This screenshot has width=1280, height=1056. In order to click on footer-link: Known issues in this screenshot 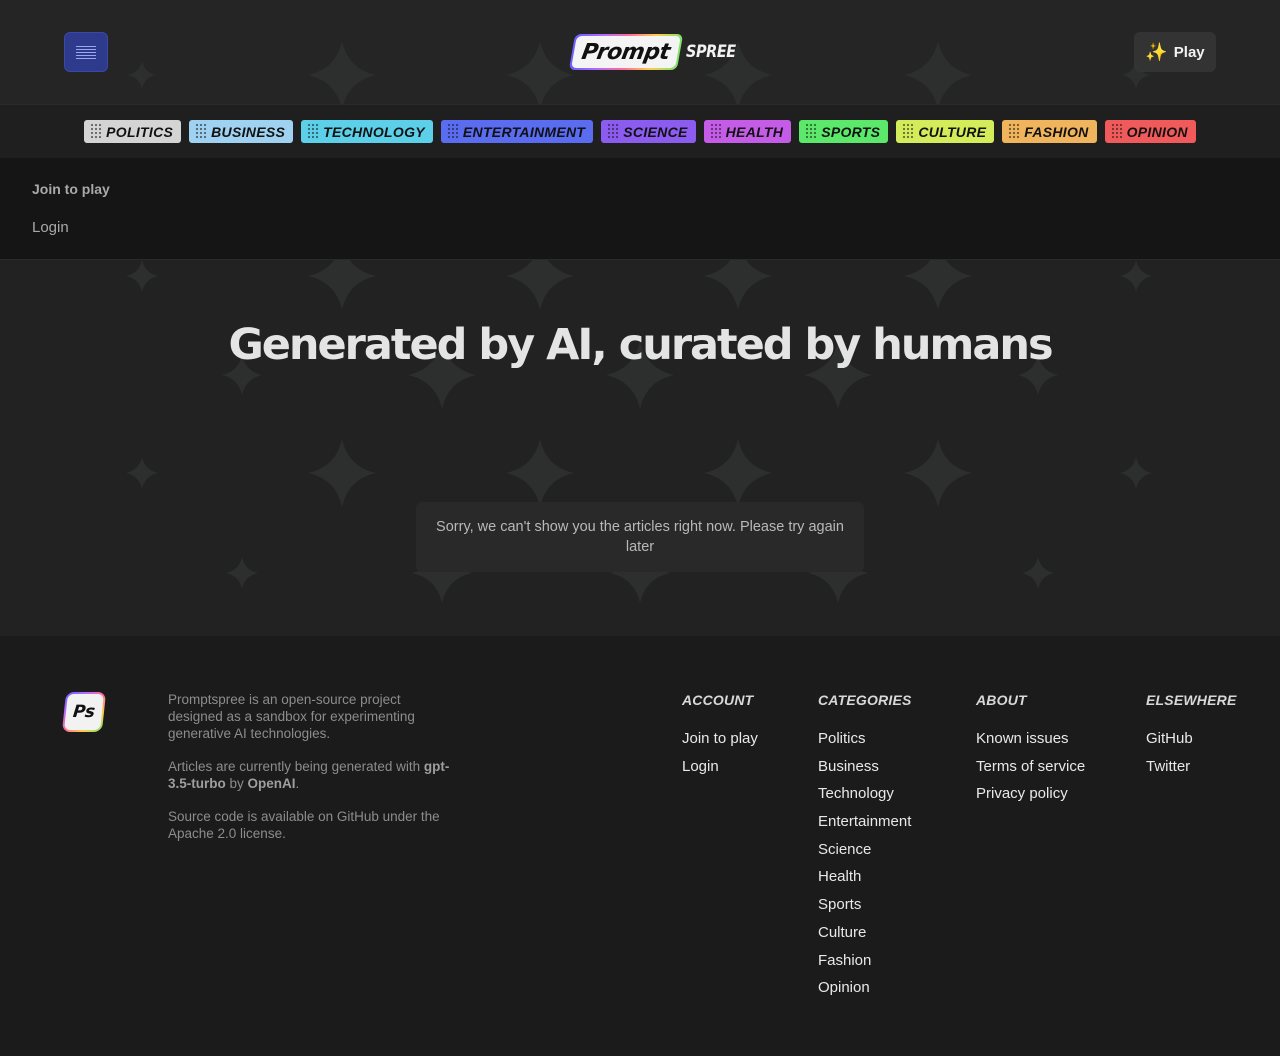, I will do `click(1030, 743)`.